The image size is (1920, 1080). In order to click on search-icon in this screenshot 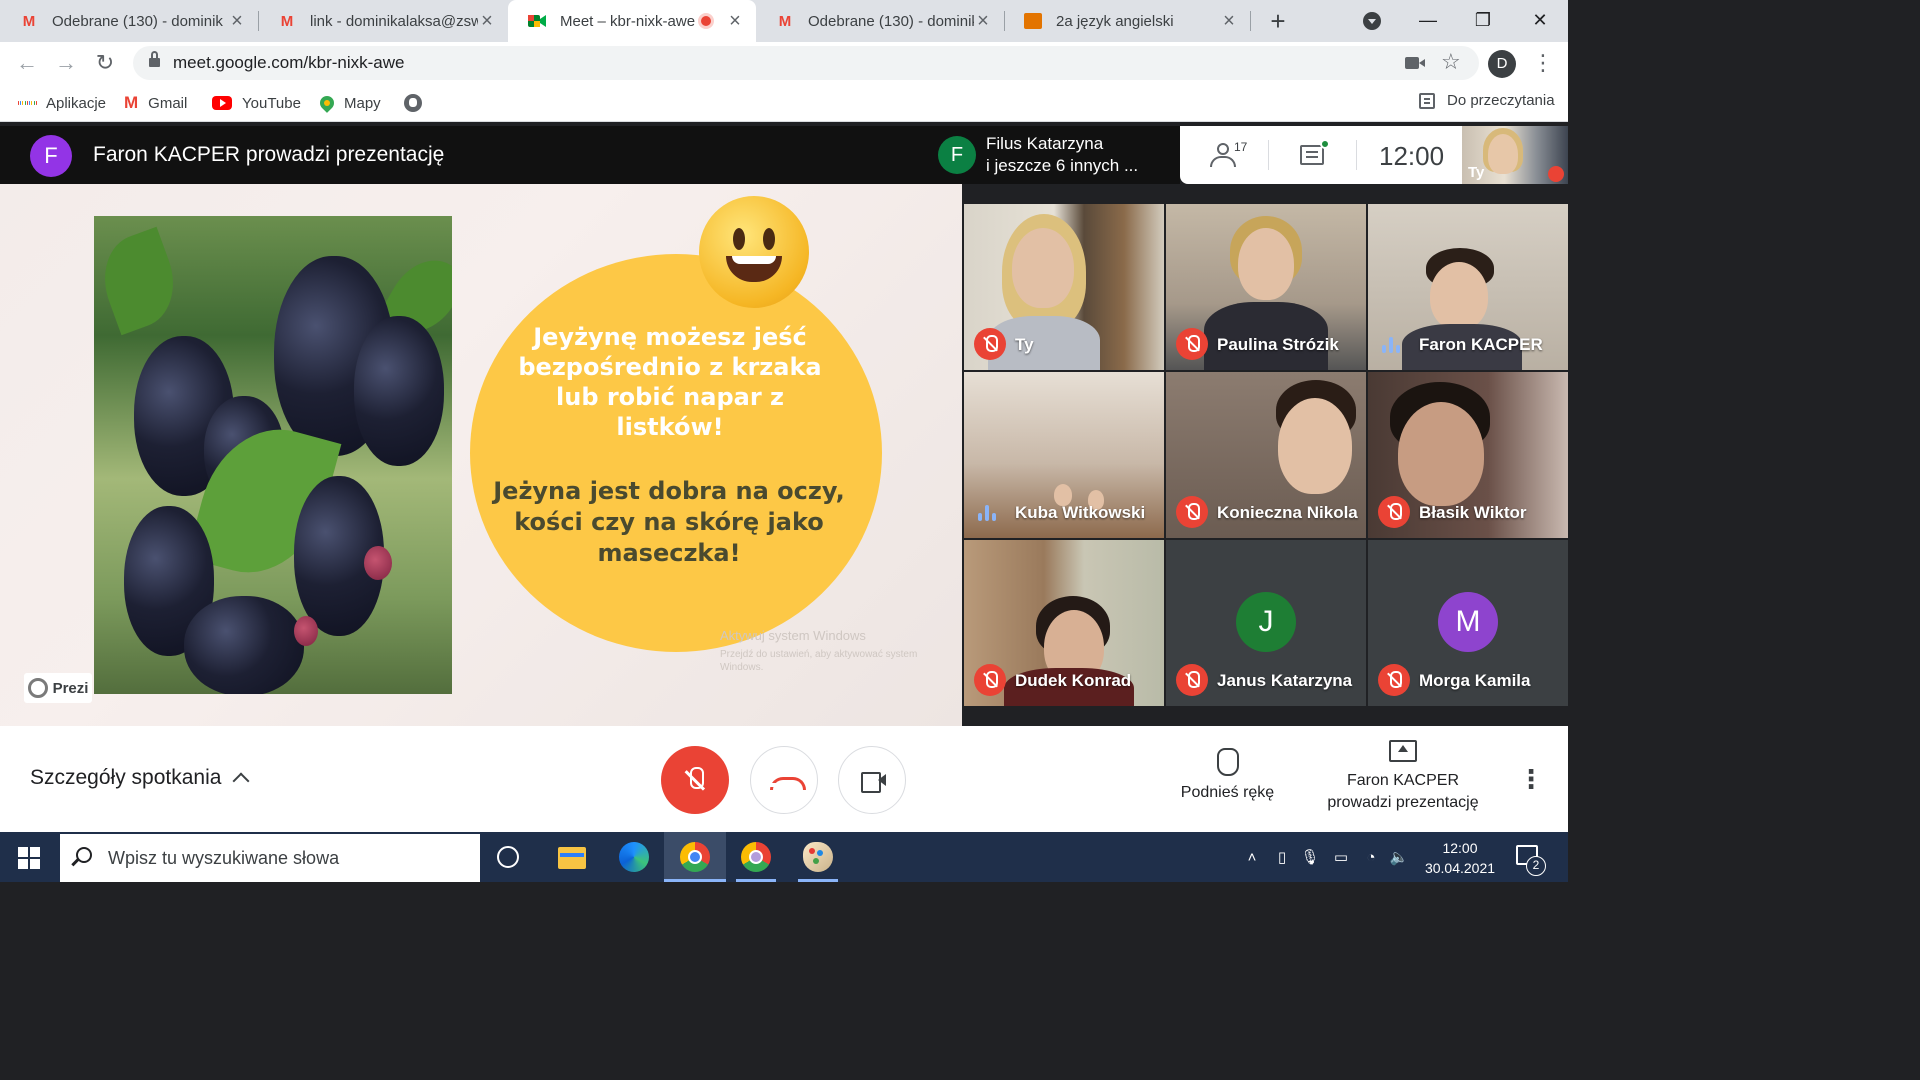, I will do `click(84, 855)`.